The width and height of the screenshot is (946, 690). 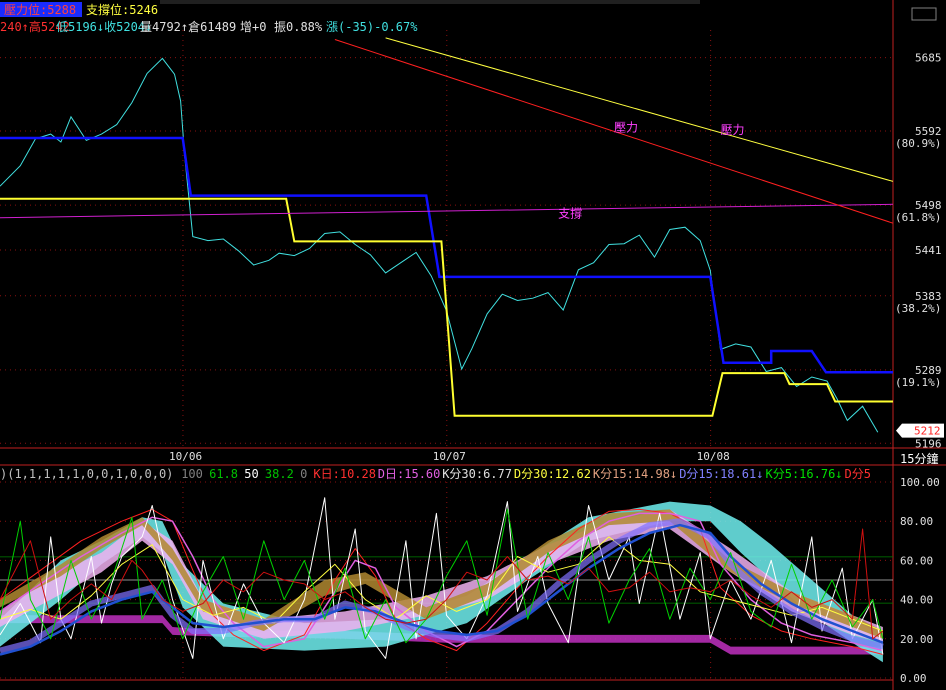 What do you see at coordinates (279, 474) in the screenshot?
I see `indicator-legend-item: 38.2` at bounding box center [279, 474].